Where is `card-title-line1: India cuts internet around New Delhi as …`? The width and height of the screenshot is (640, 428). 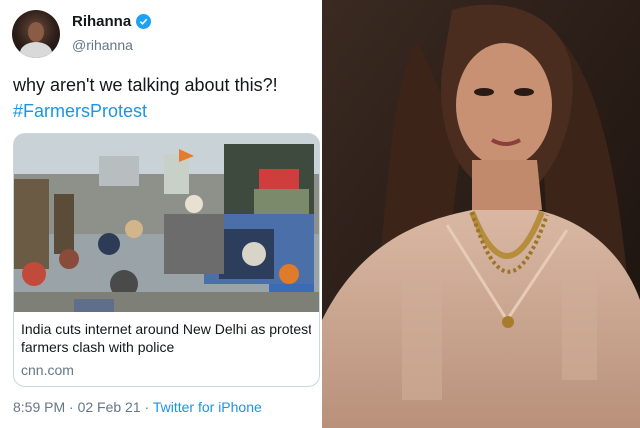 card-title-line1: India cuts internet around New Delhi as … is located at coordinates (166, 329).